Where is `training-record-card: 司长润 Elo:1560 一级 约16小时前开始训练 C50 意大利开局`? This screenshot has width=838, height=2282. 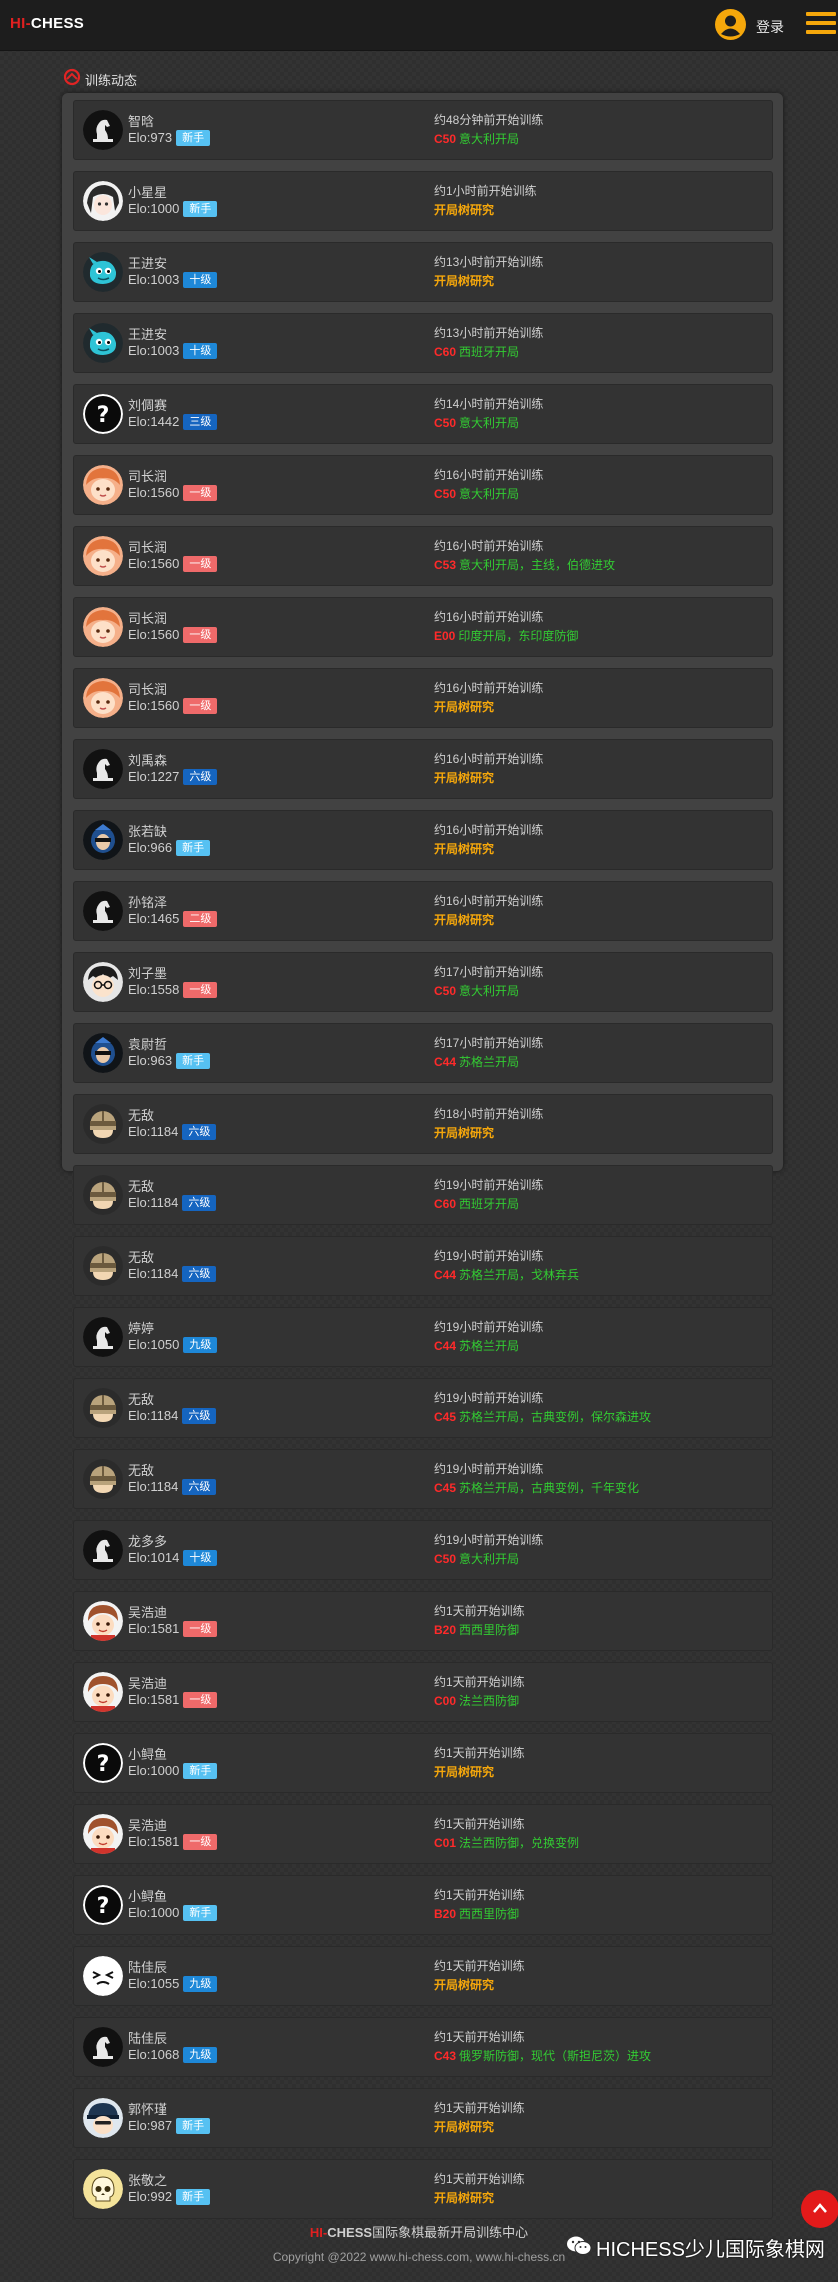
training-record-card: 司长润 Elo:1560 一级 约16小时前开始训练 C50 意大利开局 is located at coordinates (423, 485).